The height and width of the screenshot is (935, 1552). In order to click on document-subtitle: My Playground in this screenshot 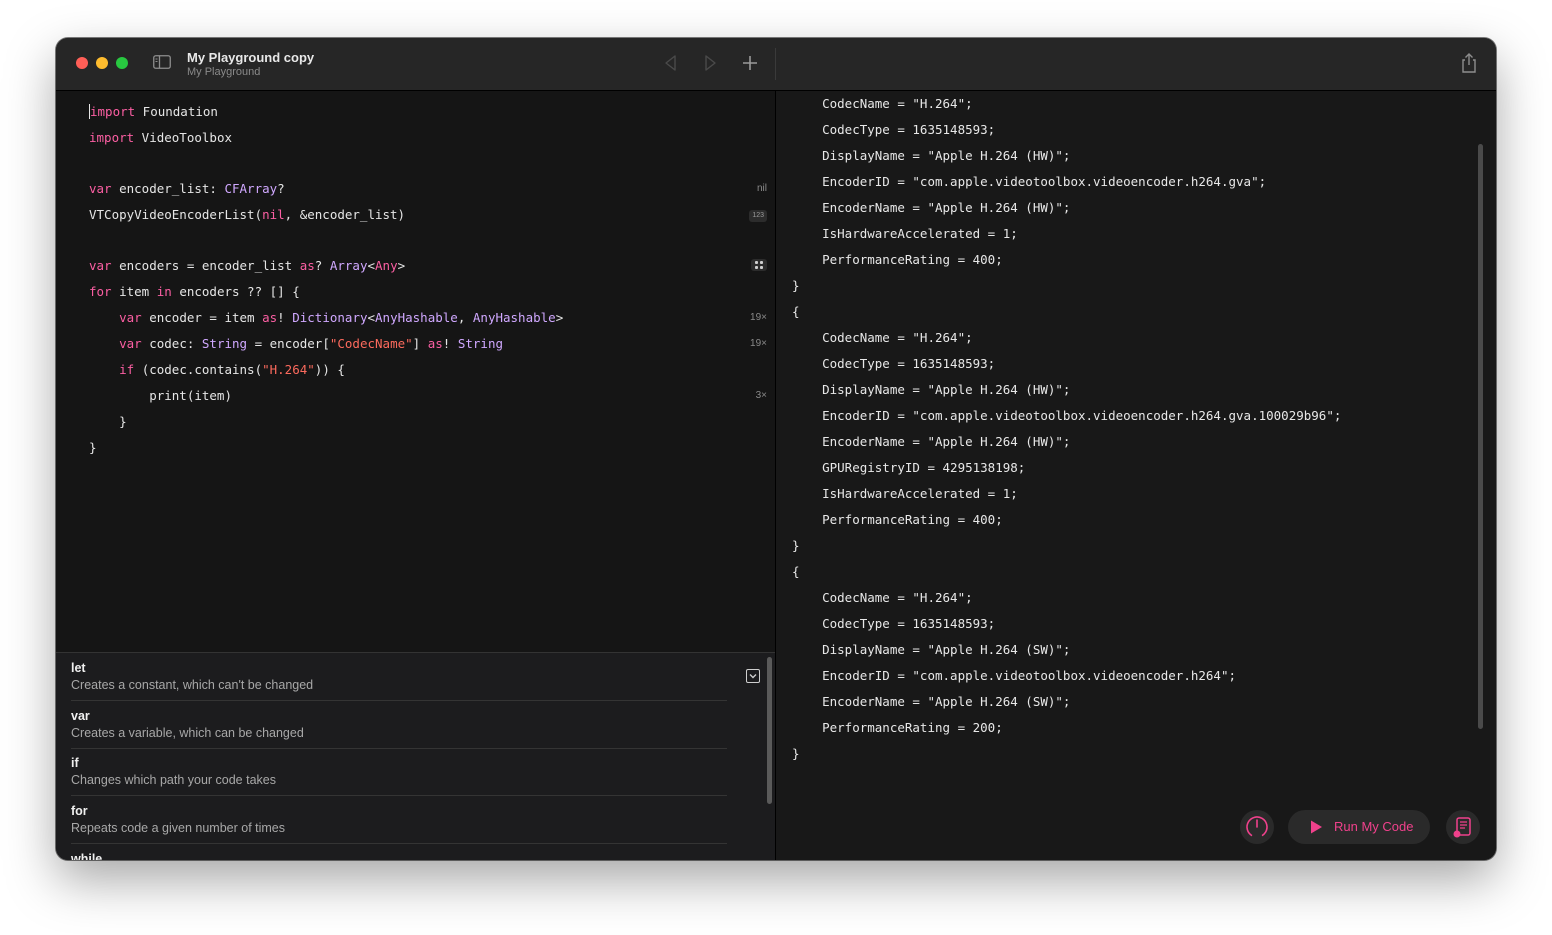, I will do `click(224, 72)`.